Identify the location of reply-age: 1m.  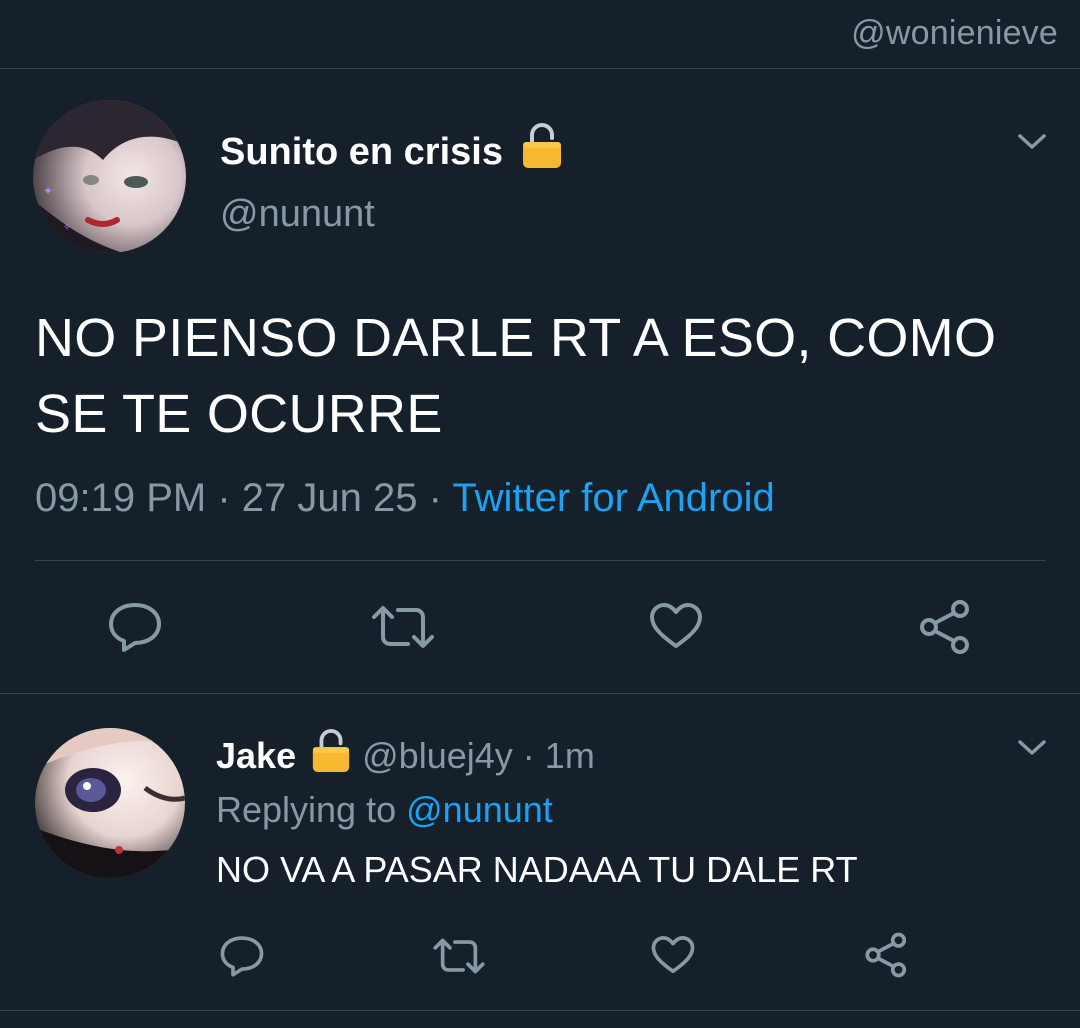
(569, 755).